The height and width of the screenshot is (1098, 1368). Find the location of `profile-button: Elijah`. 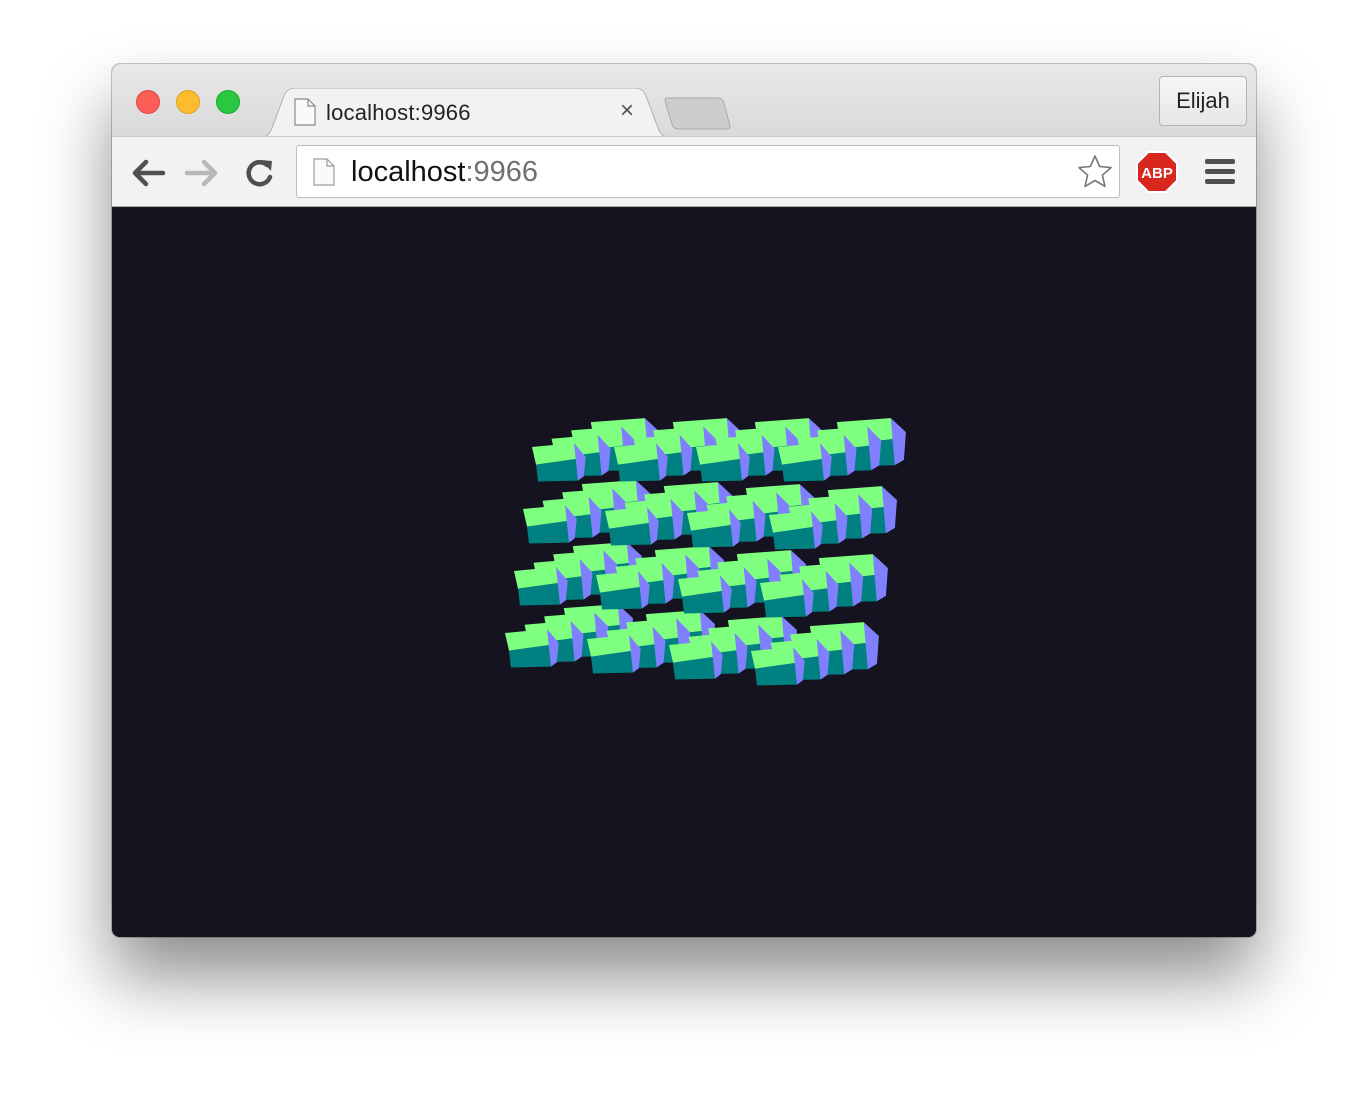

profile-button: Elijah is located at coordinates (1203, 101).